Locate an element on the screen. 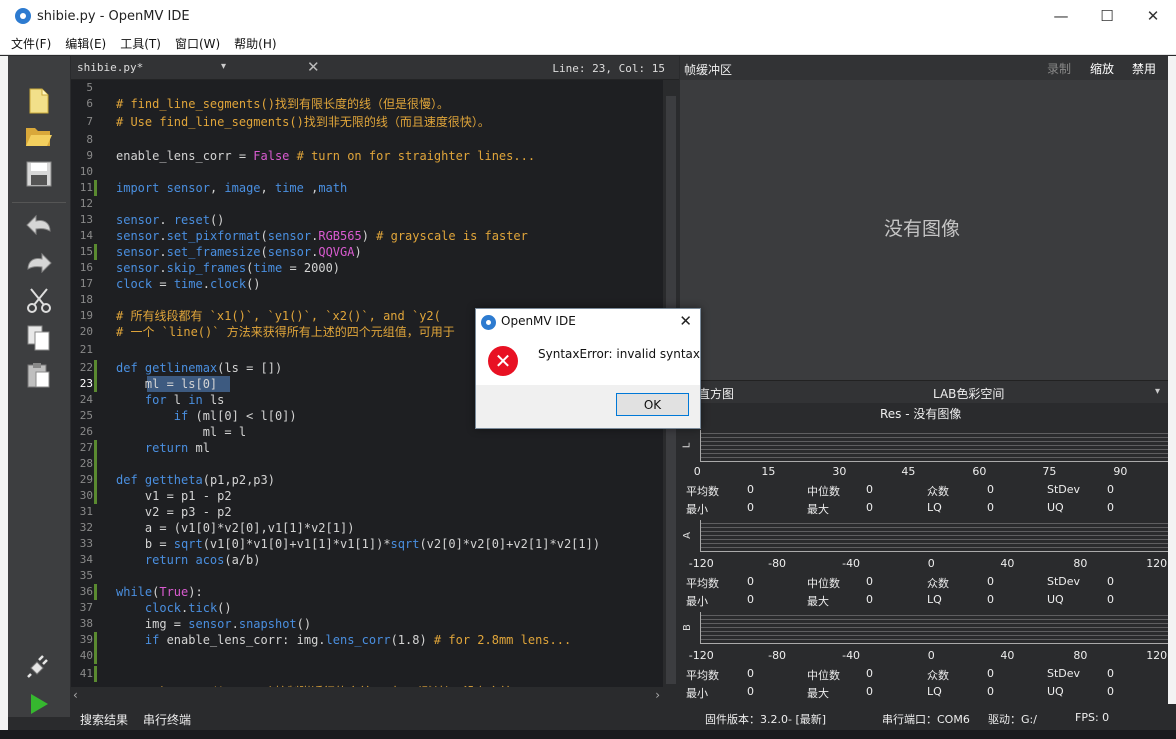 The image size is (1176, 739). code-line: v2 = p3 - p2 is located at coordinates (174, 512).